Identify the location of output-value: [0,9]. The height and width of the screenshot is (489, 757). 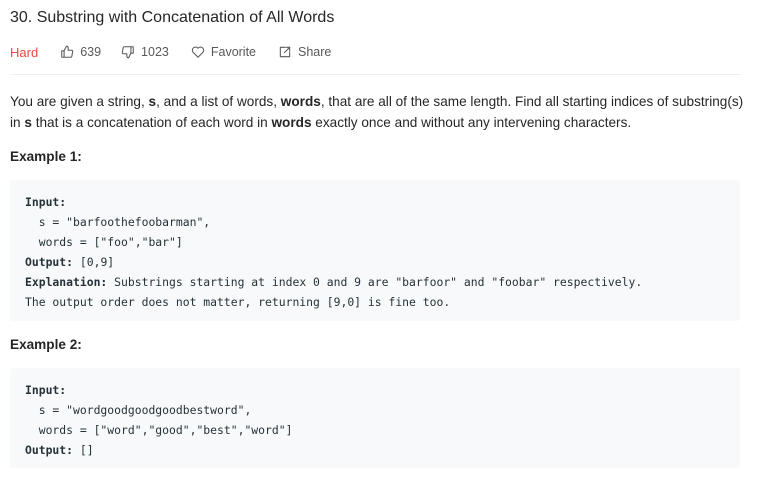
(94, 262).